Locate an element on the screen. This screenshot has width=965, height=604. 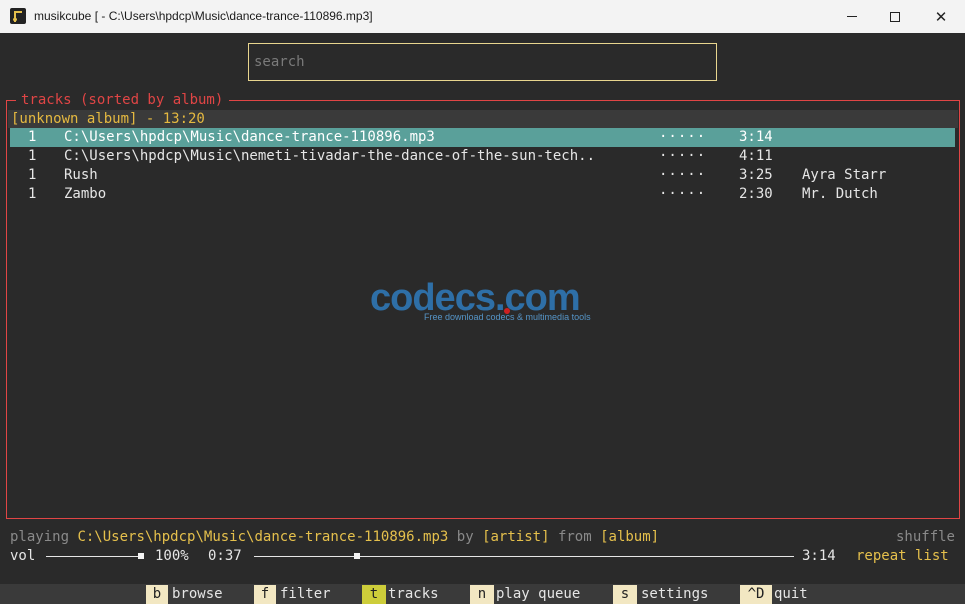
track-duration: 4:11 is located at coordinates (756, 156).